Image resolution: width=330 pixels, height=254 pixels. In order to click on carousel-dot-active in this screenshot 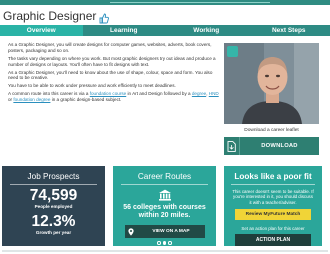, I will do `click(164, 243)`.